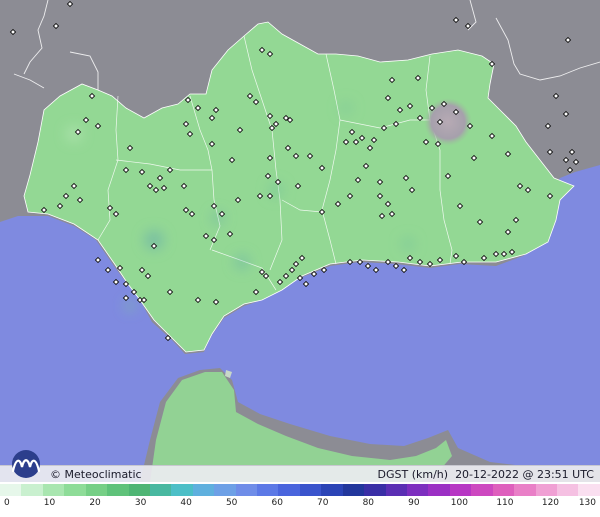 The width and height of the screenshot is (600, 517). Describe the element at coordinates (277, 503) in the screenshot. I see `scale-tick-label: 60` at that location.